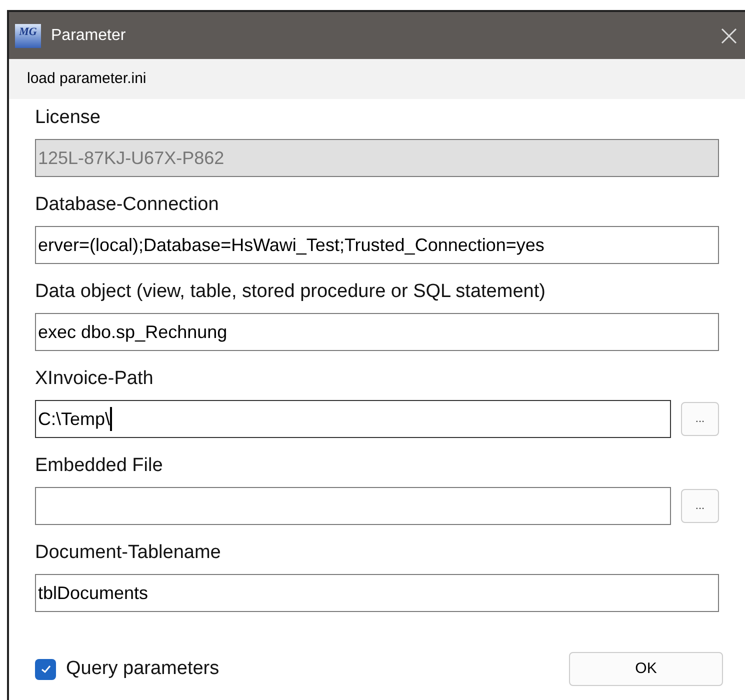 This screenshot has height=700, width=745. What do you see at coordinates (86, 79) in the screenshot?
I see `menu-item: load parameter.ini` at bounding box center [86, 79].